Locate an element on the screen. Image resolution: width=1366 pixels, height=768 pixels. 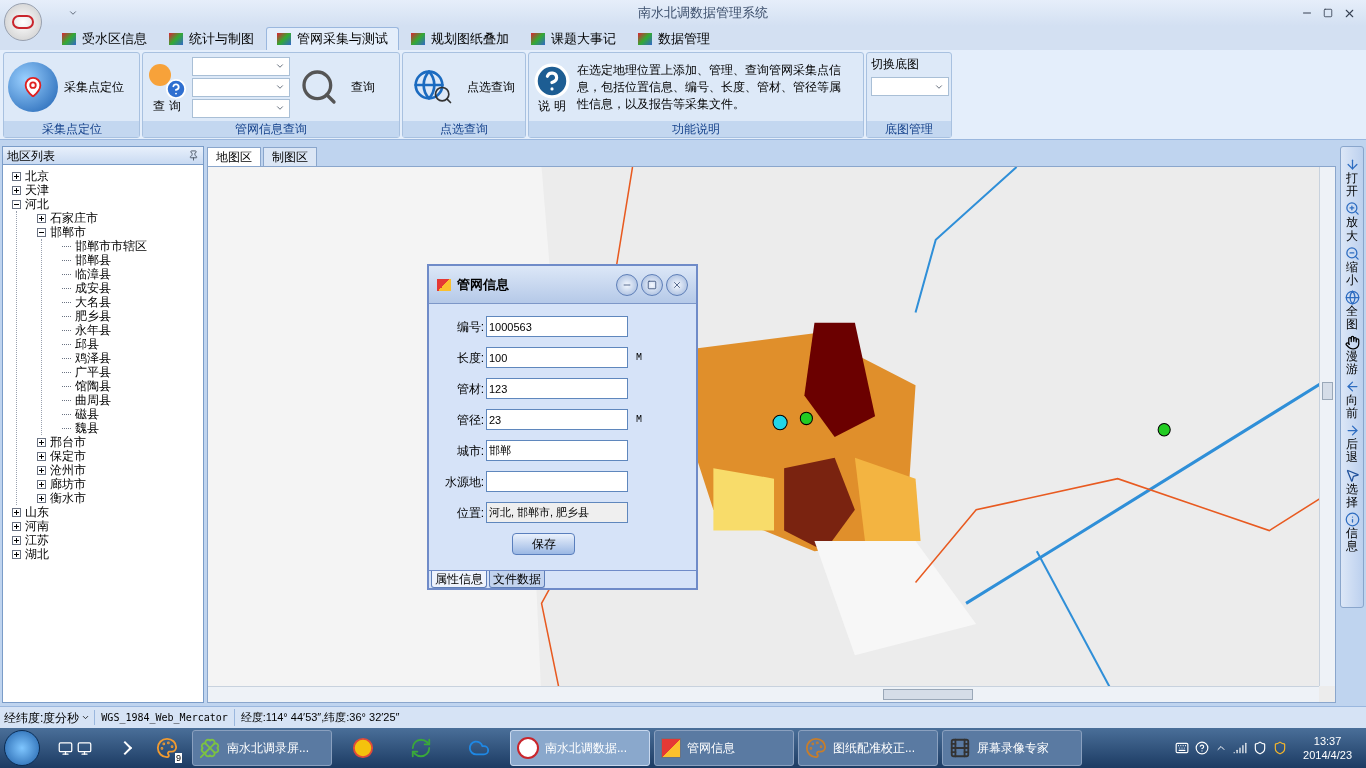
text-field: 邯郸 is located at coordinates (557, 450).